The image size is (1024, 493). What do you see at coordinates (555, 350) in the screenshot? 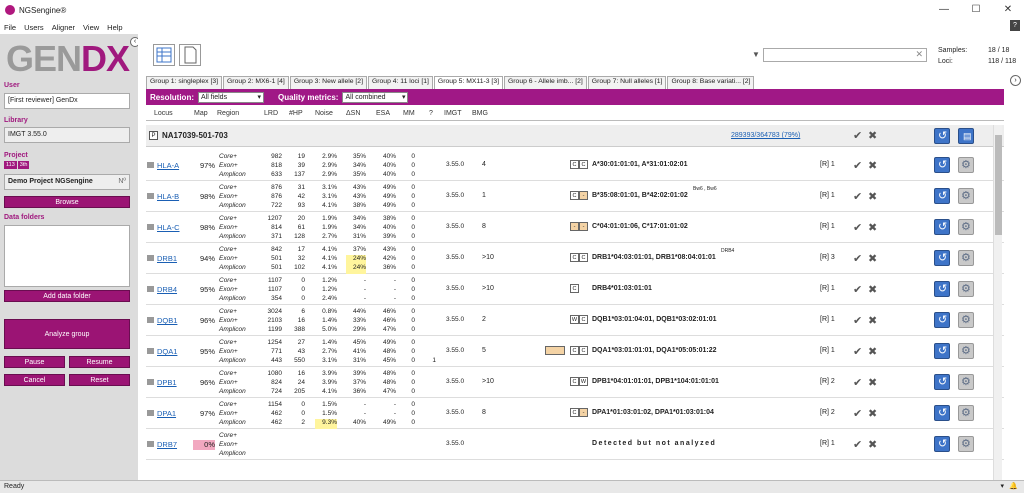
I see `ambiguity-tag-icon` at bounding box center [555, 350].